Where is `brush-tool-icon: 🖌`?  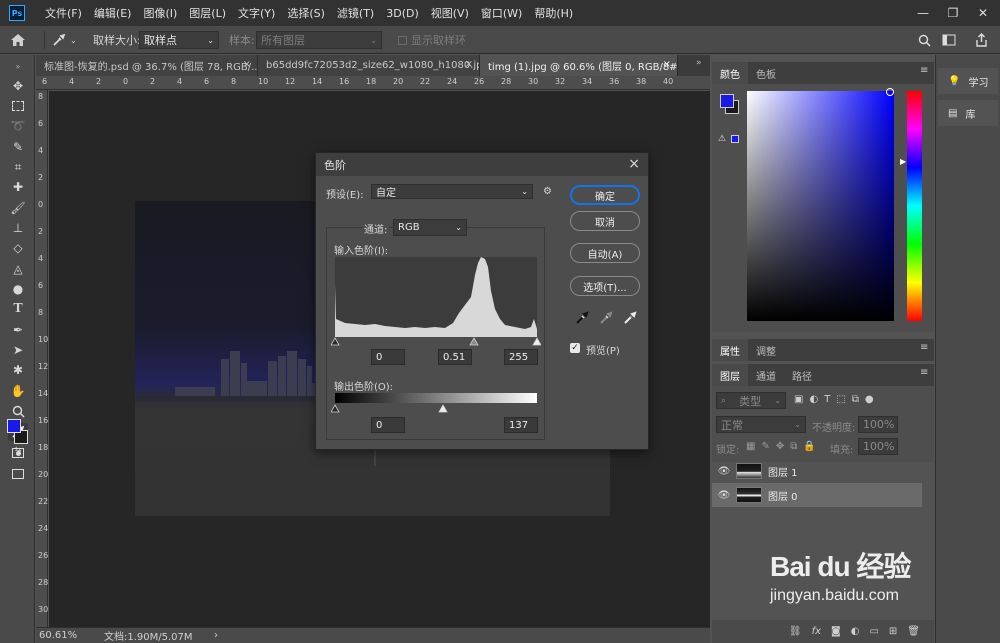 brush-tool-icon: 🖌 is located at coordinates (18, 208).